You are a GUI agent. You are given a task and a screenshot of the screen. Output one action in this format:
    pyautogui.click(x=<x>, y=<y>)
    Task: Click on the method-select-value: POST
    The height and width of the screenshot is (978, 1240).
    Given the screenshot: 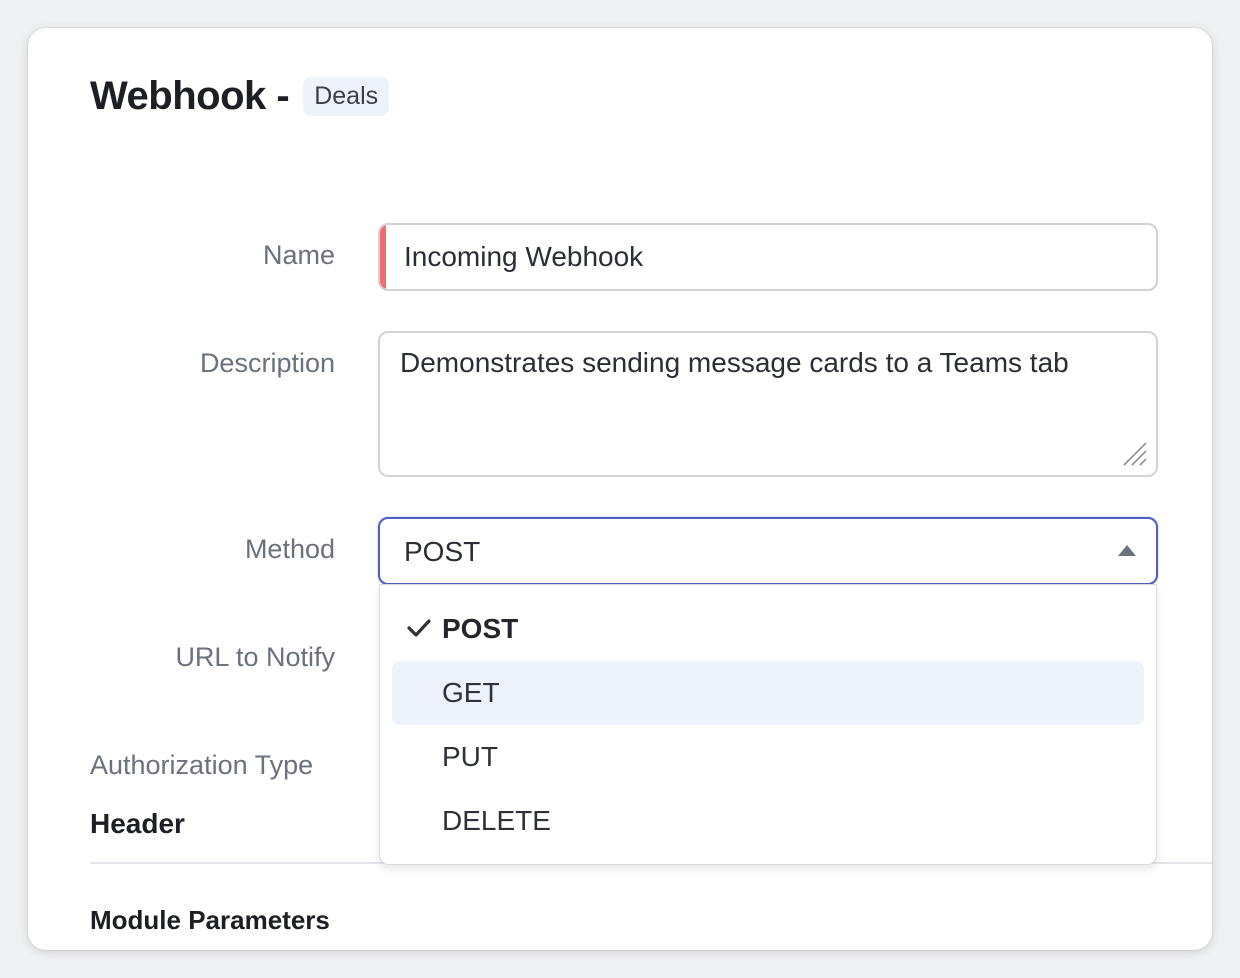 What is the action you would take?
    pyautogui.click(x=442, y=551)
    